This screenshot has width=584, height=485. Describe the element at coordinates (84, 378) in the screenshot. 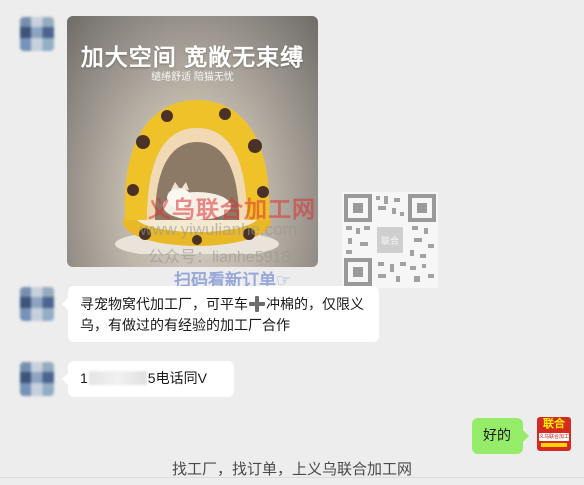

I see `message-2-prefix: 1` at that location.